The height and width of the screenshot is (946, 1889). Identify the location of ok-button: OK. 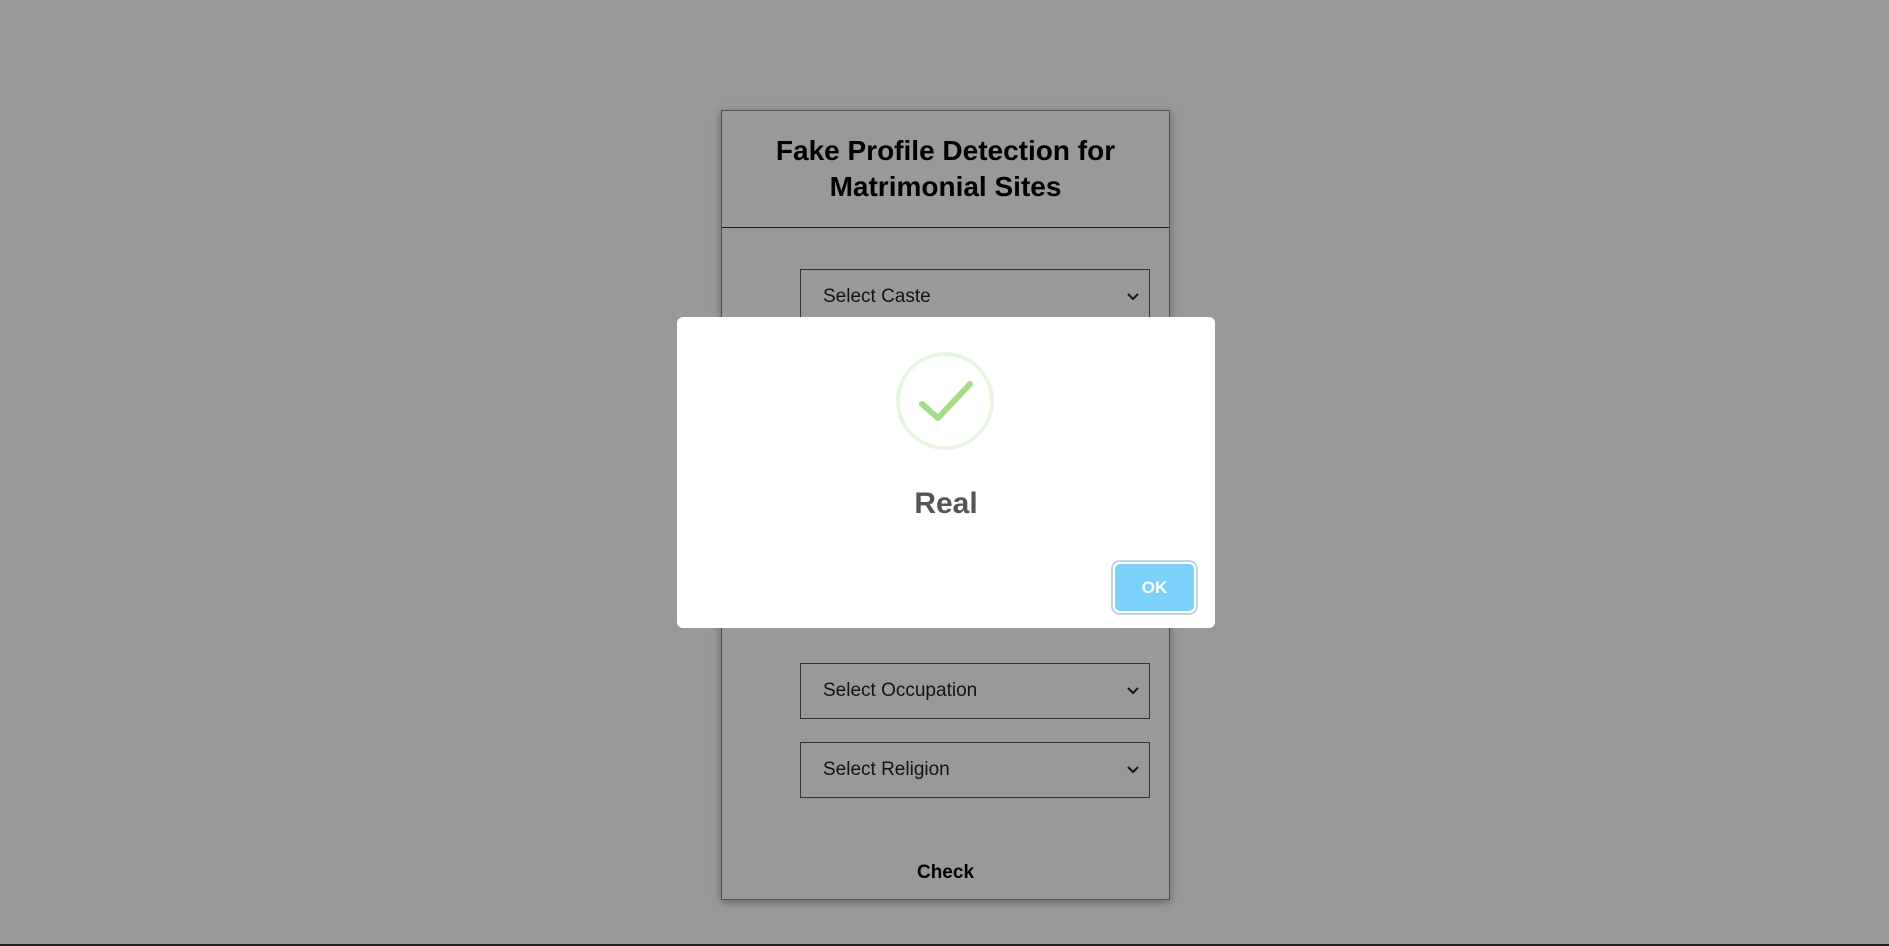
(1154, 587).